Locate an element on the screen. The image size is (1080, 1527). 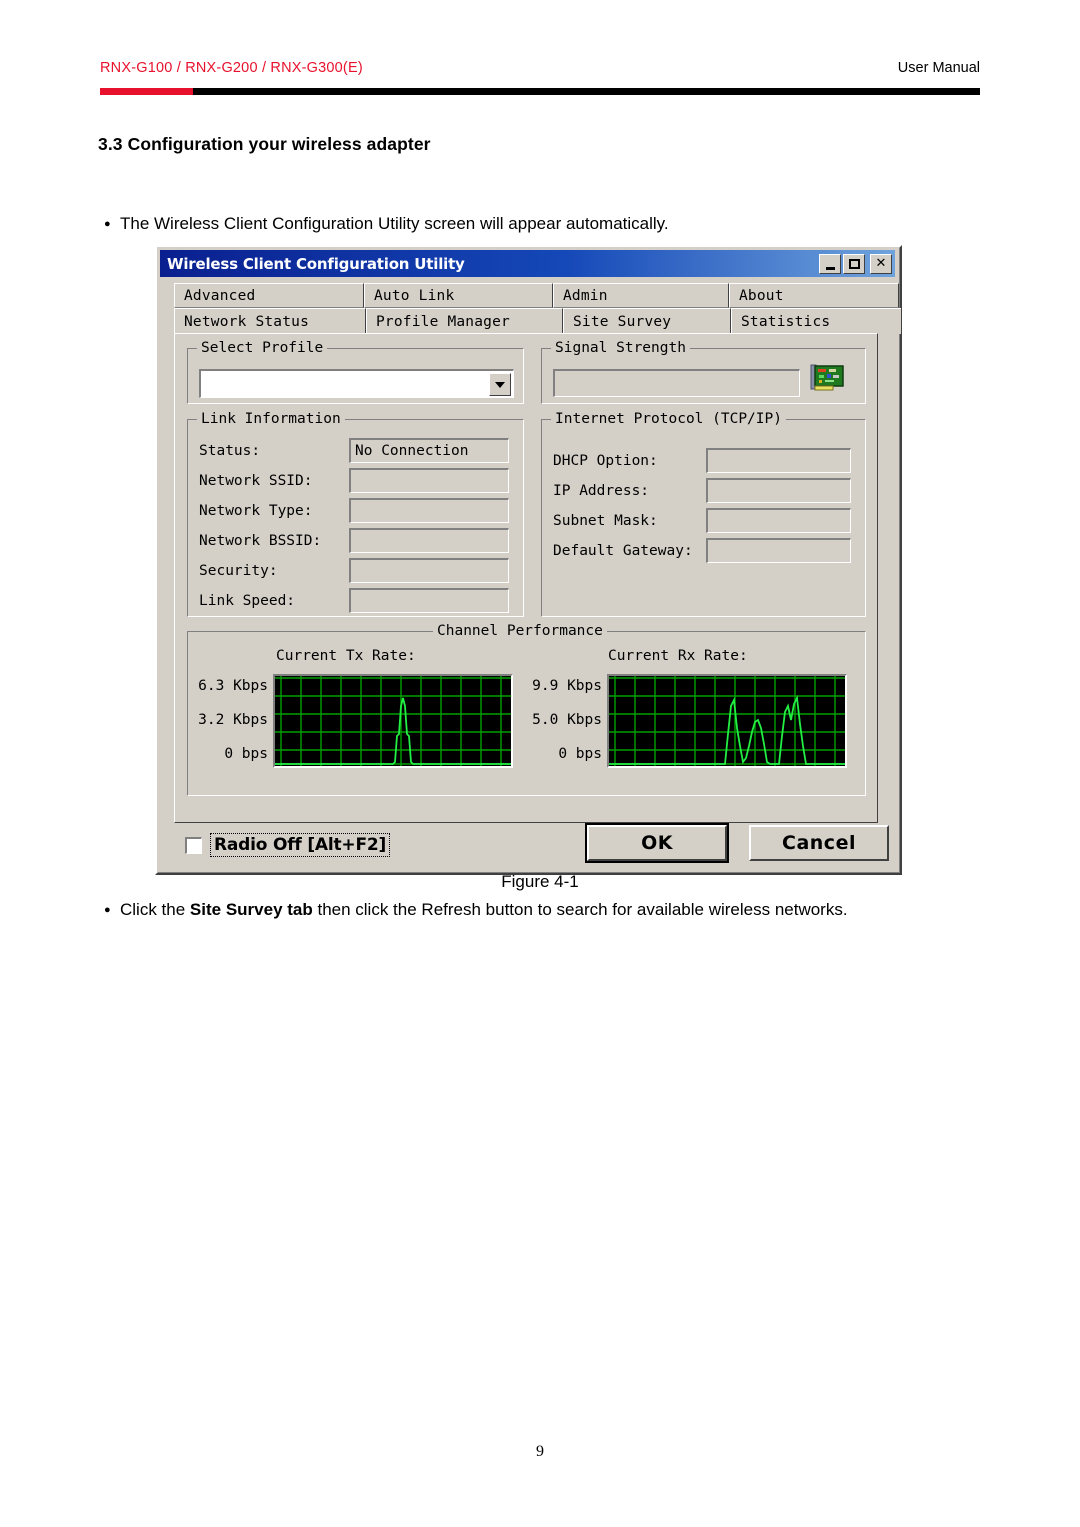
tab-advanced: Advanced is located at coordinates (269, 295).